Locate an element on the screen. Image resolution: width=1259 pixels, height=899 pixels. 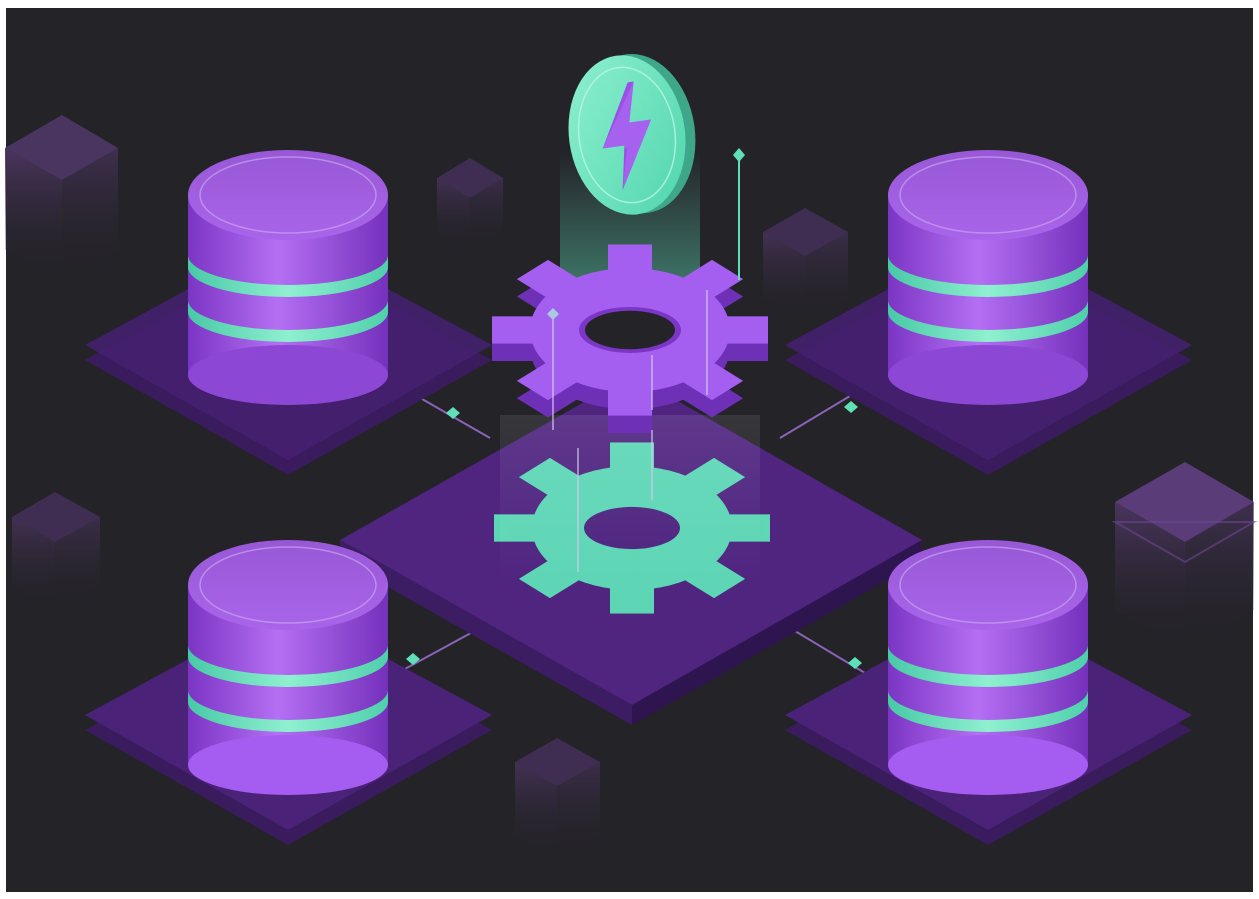
bg-block-top-left is located at coordinates (61, 197).